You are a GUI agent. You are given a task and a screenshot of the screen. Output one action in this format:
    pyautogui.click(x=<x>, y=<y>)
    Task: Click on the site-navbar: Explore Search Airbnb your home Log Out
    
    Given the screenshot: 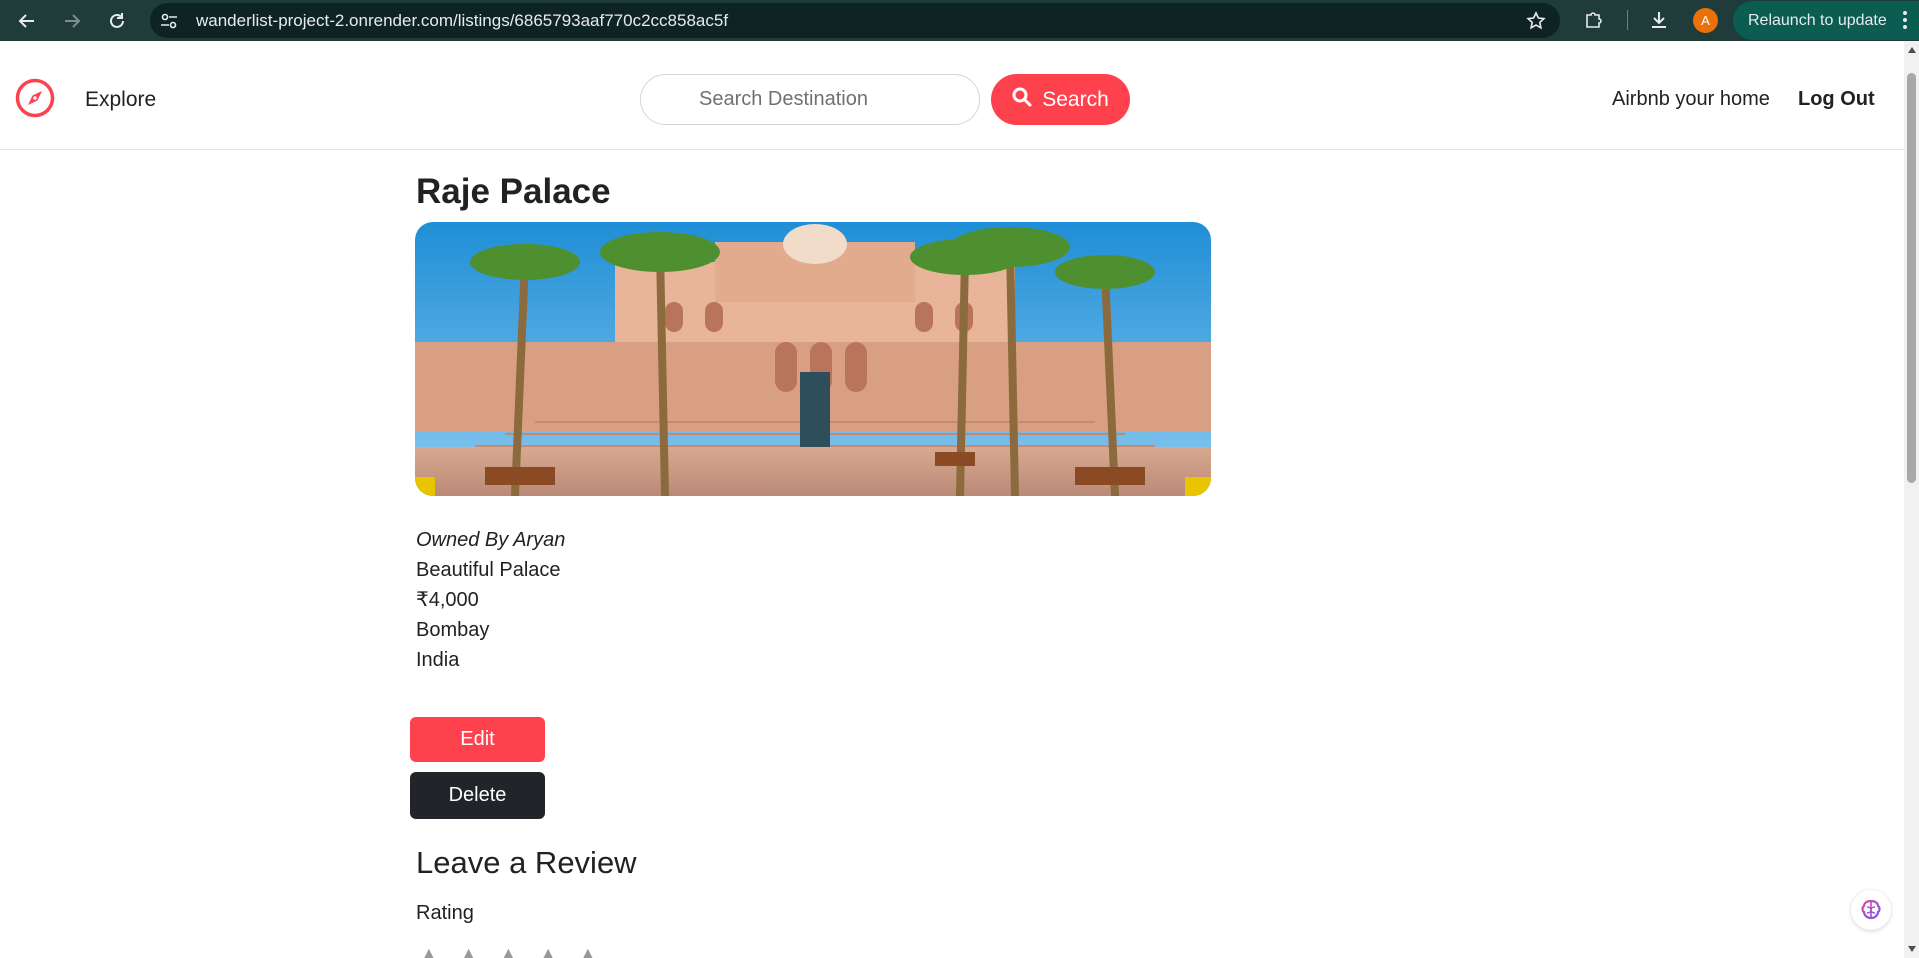 What is the action you would take?
    pyautogui.click(x=952, y=95)
    